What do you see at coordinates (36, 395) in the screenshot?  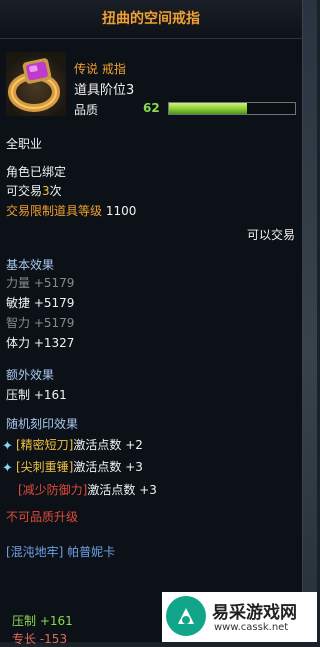 I see `extra-effect-row: 压制 +161` at bounding box center [36, 395].